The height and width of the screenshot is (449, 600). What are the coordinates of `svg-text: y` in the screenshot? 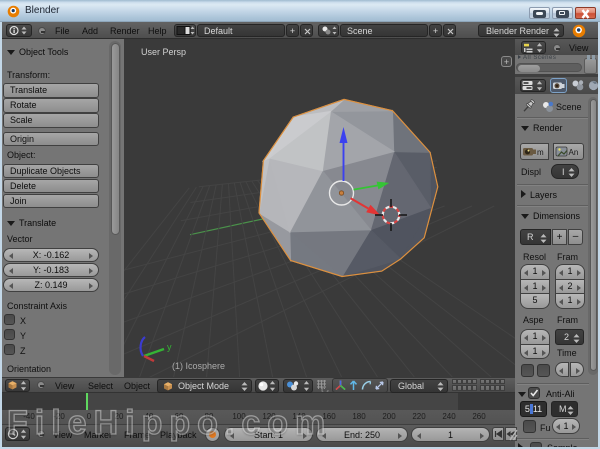 It's located at (169, 347).